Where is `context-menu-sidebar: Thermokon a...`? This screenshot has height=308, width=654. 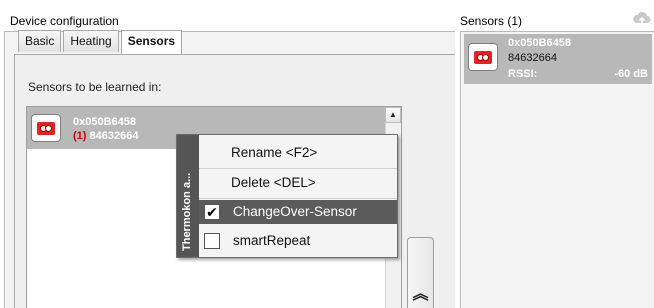 context-menu-sidebar: Thermokon a... is located at coordinates (188, 196).